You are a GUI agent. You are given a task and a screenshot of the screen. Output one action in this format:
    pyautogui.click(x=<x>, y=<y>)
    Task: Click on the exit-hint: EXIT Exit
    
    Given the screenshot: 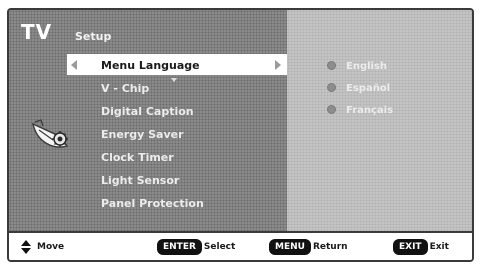 What is the action you would take?
    pyautogui.click(x=421, y=247)
    